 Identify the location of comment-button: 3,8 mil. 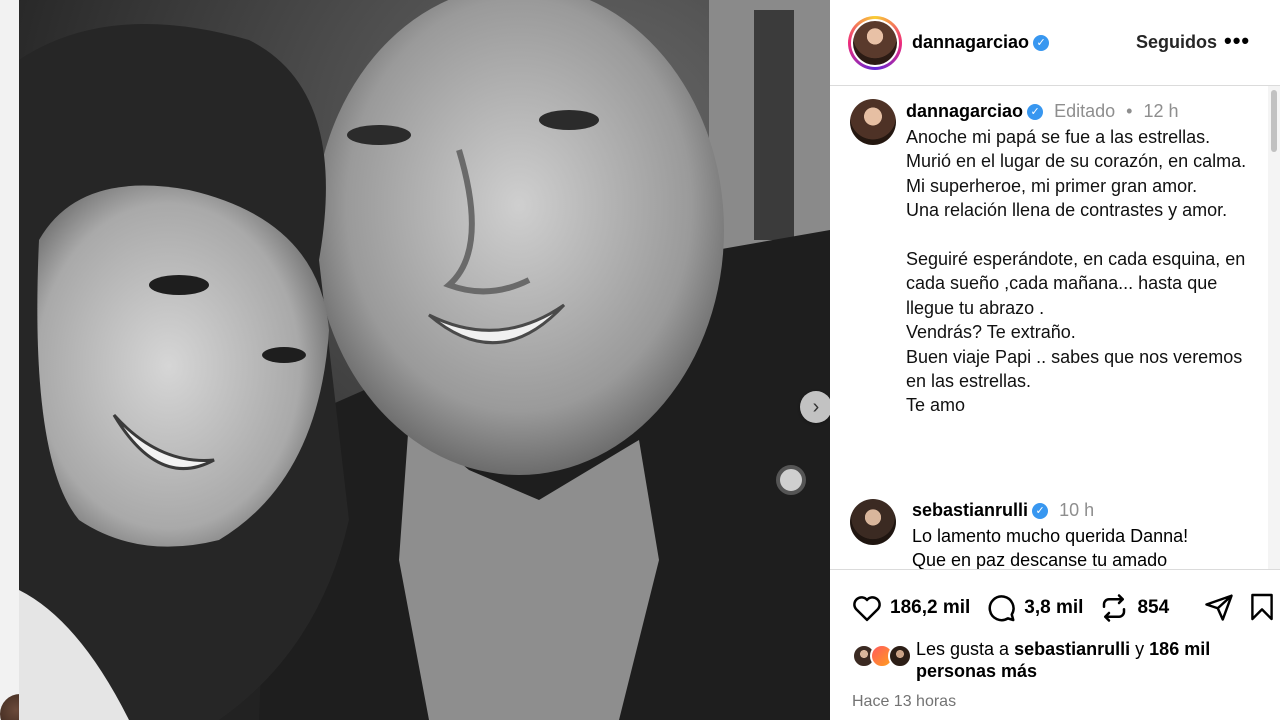
(1034, 608).